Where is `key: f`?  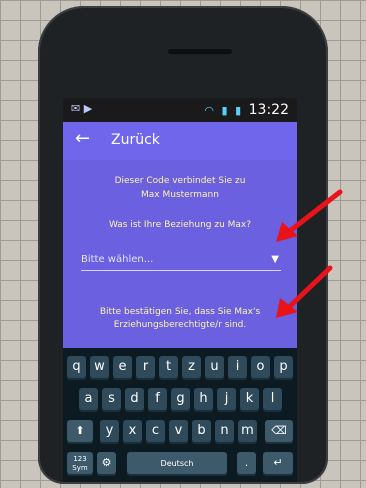 key: f is located at coordinates (157, 400).